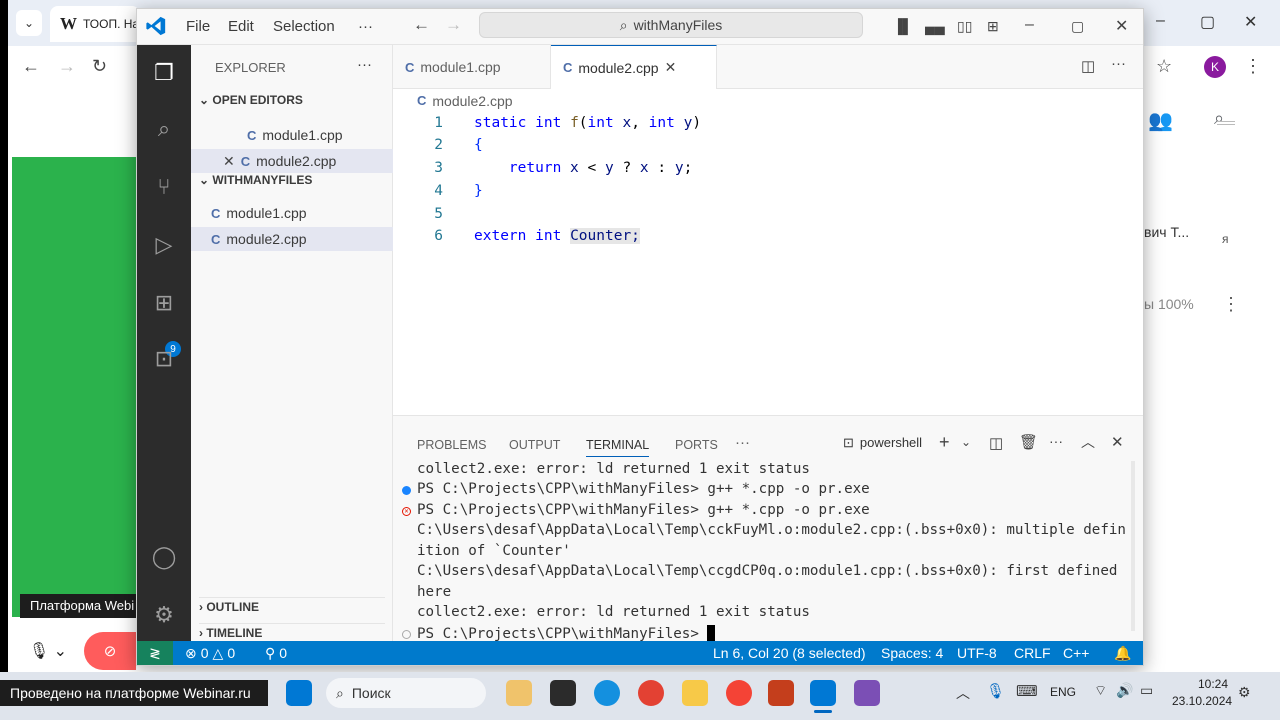 The width and height of the screenshot is (1280, 720). I want to click on yandex-browser-icon, so click(739, 693).